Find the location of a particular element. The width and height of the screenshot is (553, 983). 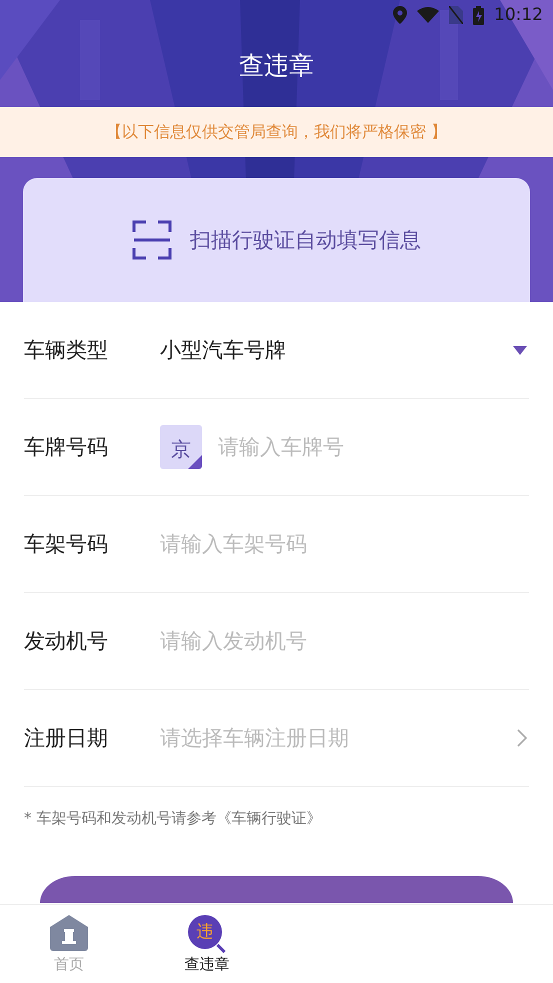

notice-banner: 【以下信息仅供交管局查询，我们将严格保密 】 is located at coordinates (276, 132).